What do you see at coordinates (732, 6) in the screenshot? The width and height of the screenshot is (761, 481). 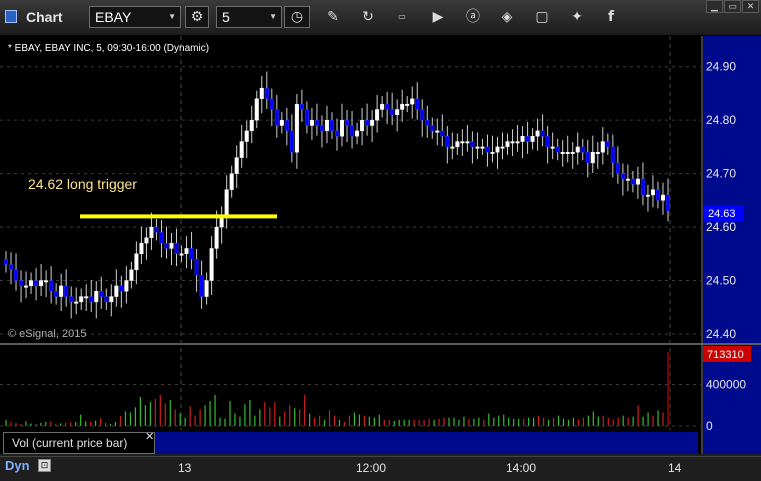 I see `maximize-icon: ▭` at bounding box center [732, 6].